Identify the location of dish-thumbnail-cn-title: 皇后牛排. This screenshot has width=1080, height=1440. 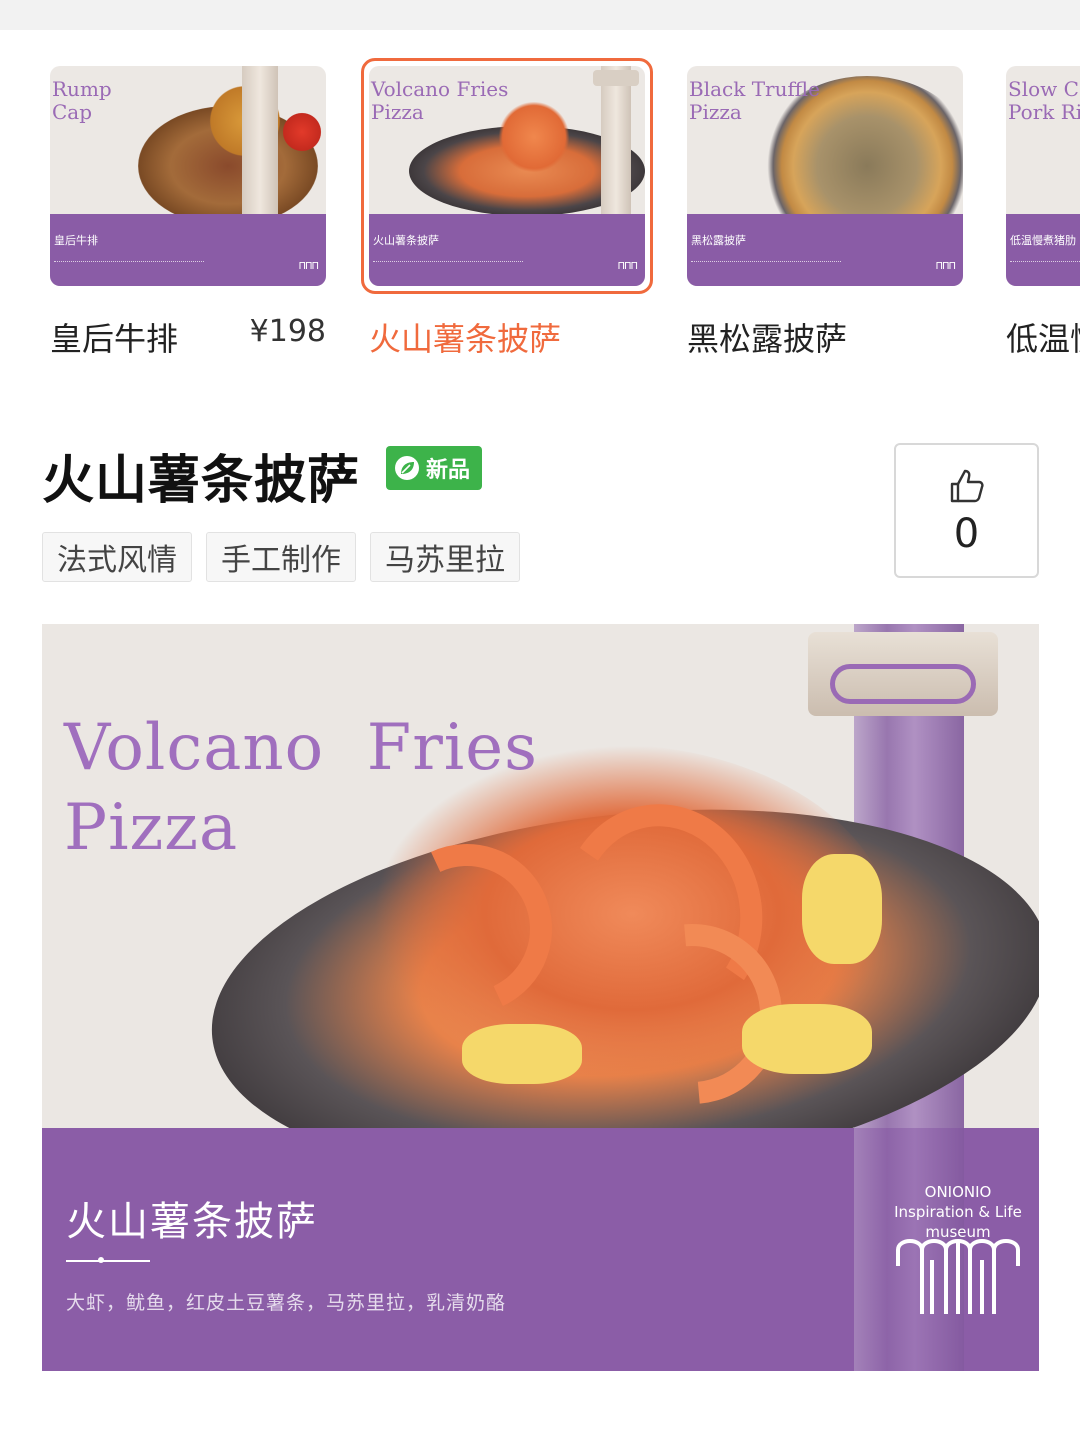
(76, 240).